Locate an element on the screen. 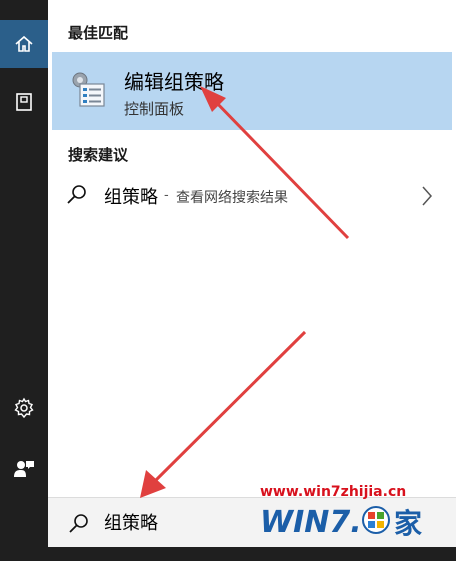  suggestion-hint: 查看网络搜索结果 is located at coordinates (232, 198).